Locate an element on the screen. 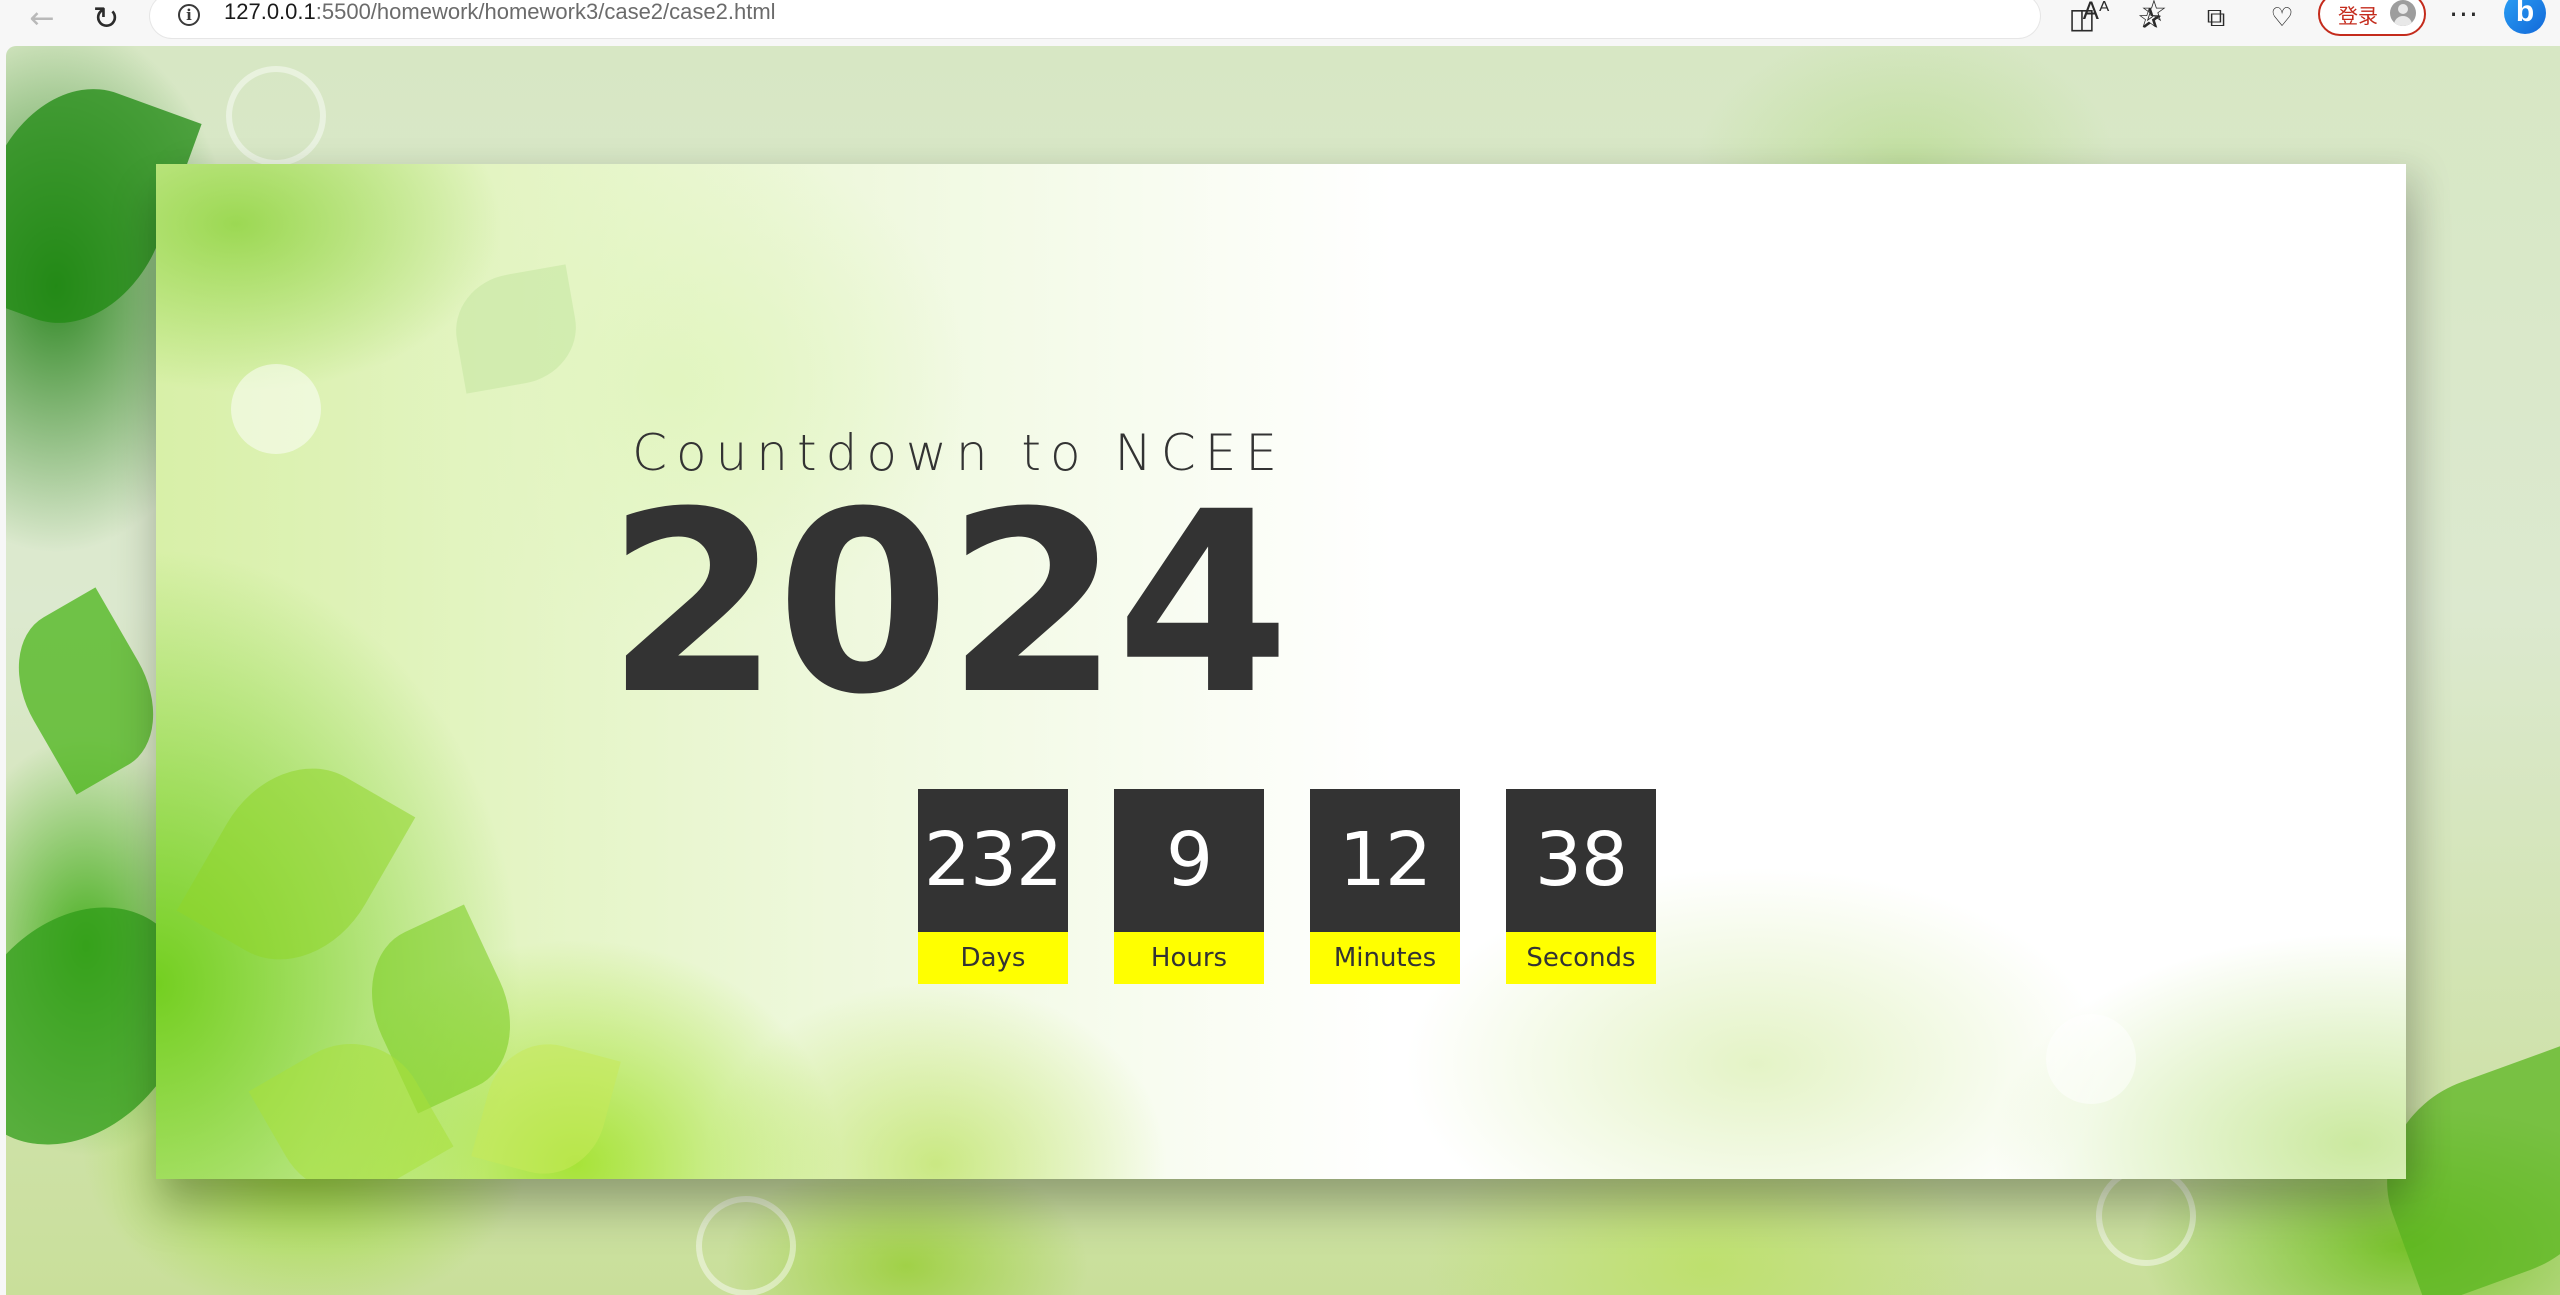 The image size is (2560, 1295). login-button: 登录 is located at coordinates (2372, 18).